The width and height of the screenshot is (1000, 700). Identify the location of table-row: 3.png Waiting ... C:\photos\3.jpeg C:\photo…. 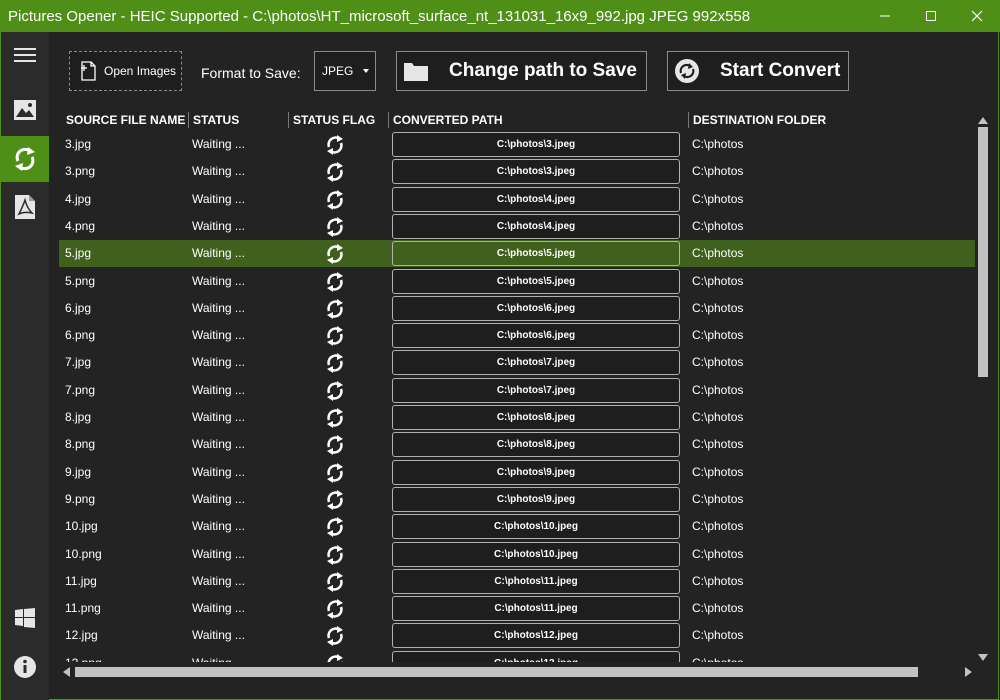
(517, 171).